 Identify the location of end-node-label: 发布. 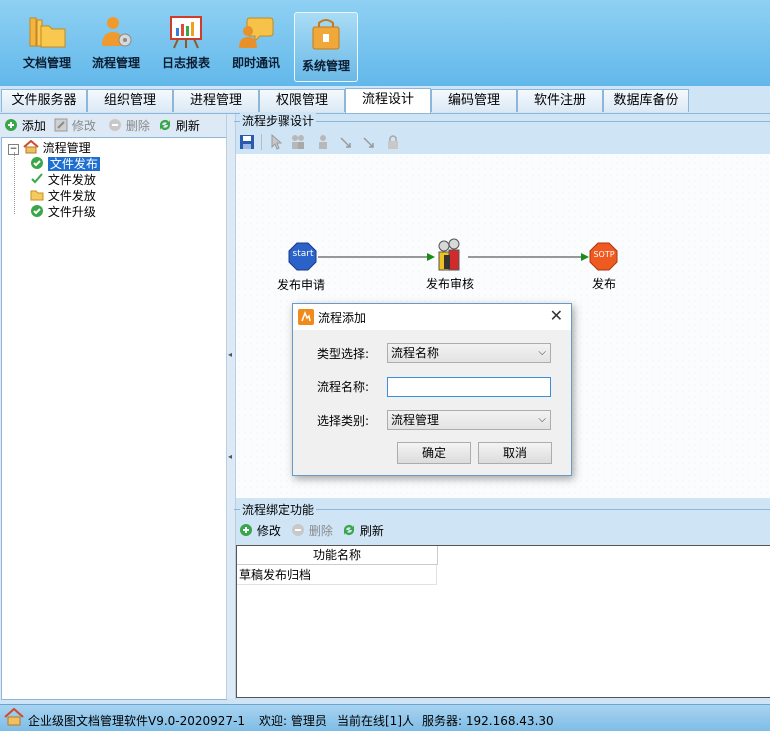
(604, 283).